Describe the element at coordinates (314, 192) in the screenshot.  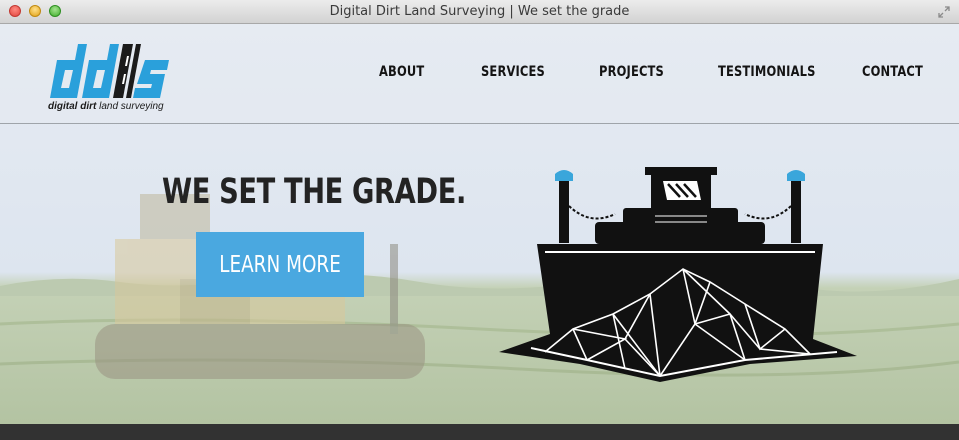
I see `hero-headline: WE SET THE GRADE.` at that location.